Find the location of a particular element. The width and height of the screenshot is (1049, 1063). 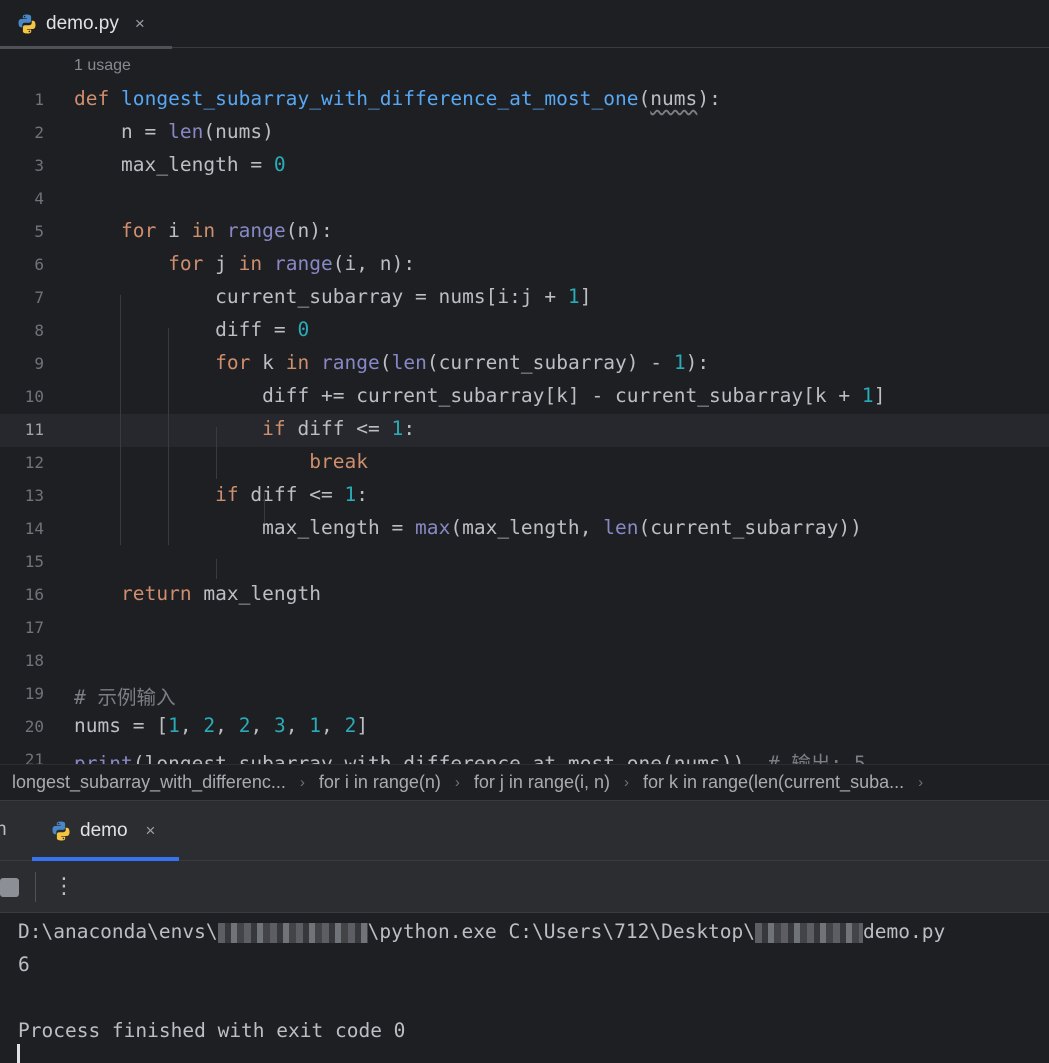

line-number: 14 is located at coordinates (22, 528).